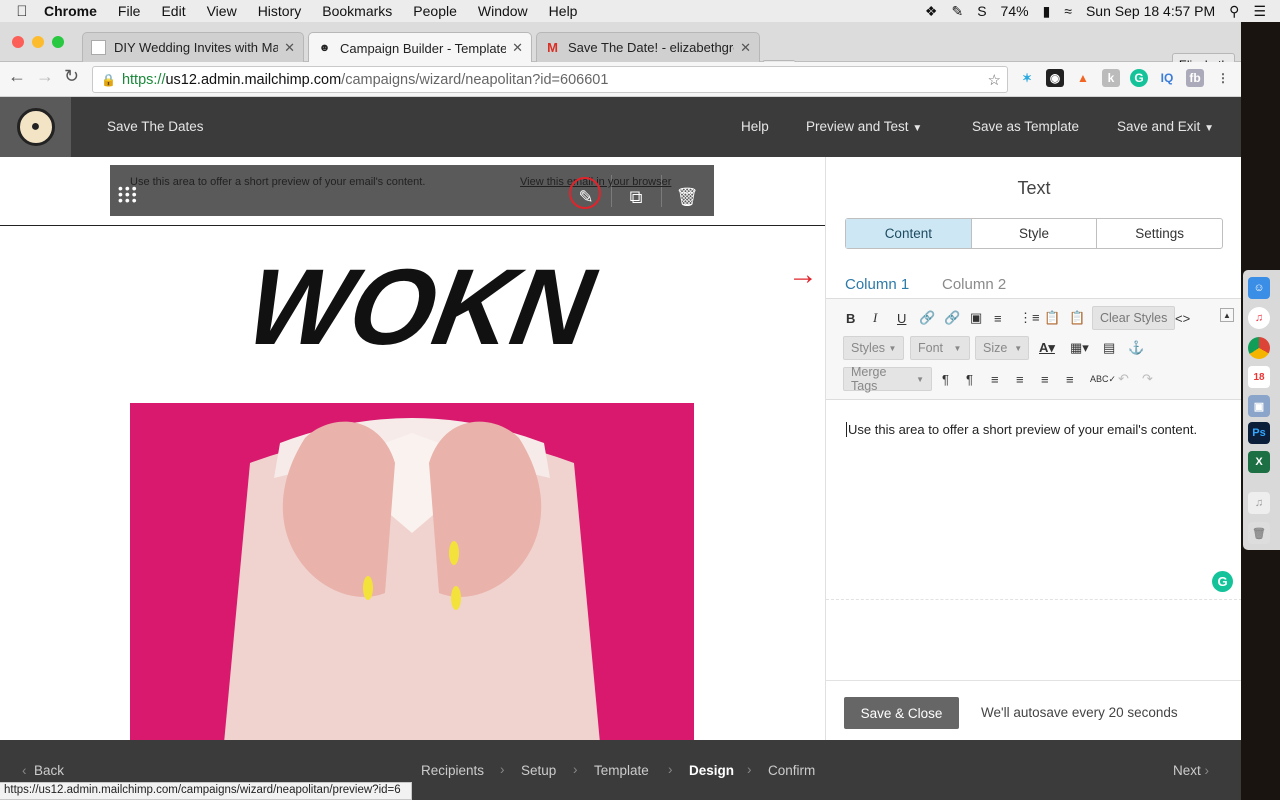 The height and width of the screenshot is (800, 1280). What do you see at coordinates (981, 11) in the screenshot?
I see `skype-icon: S` at bounding box center [981, 11].